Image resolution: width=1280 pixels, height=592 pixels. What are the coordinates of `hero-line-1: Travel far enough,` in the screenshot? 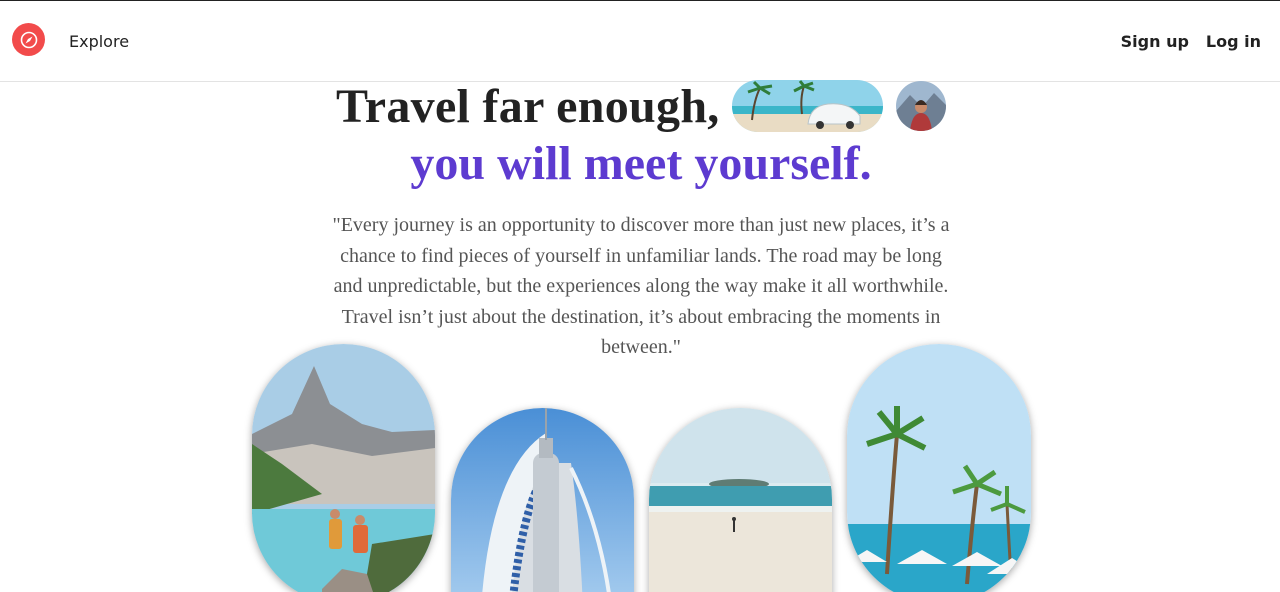 It's located at (641, 106).